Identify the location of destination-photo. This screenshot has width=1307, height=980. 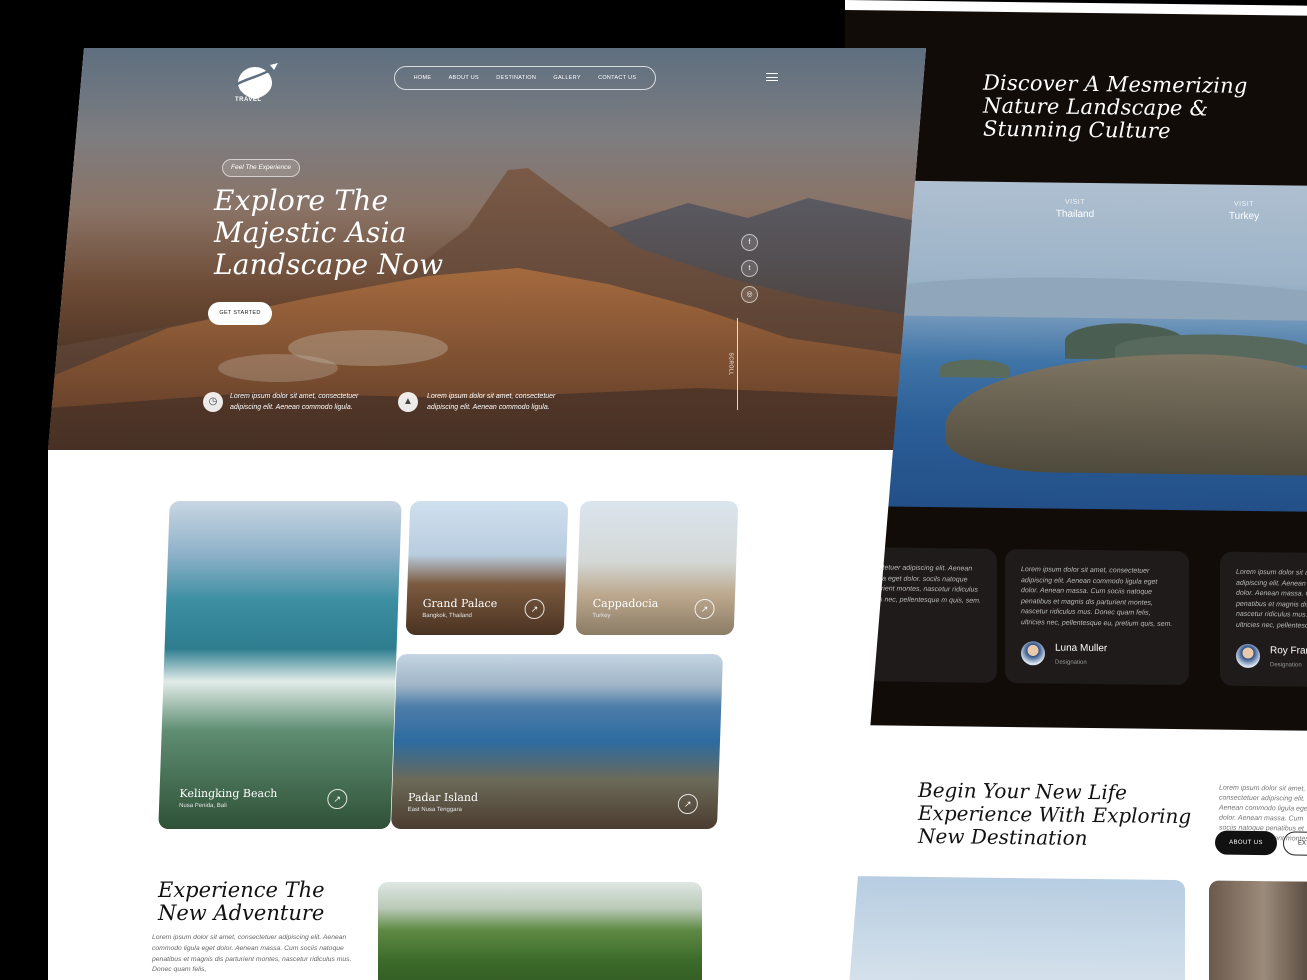
(1016, 928).